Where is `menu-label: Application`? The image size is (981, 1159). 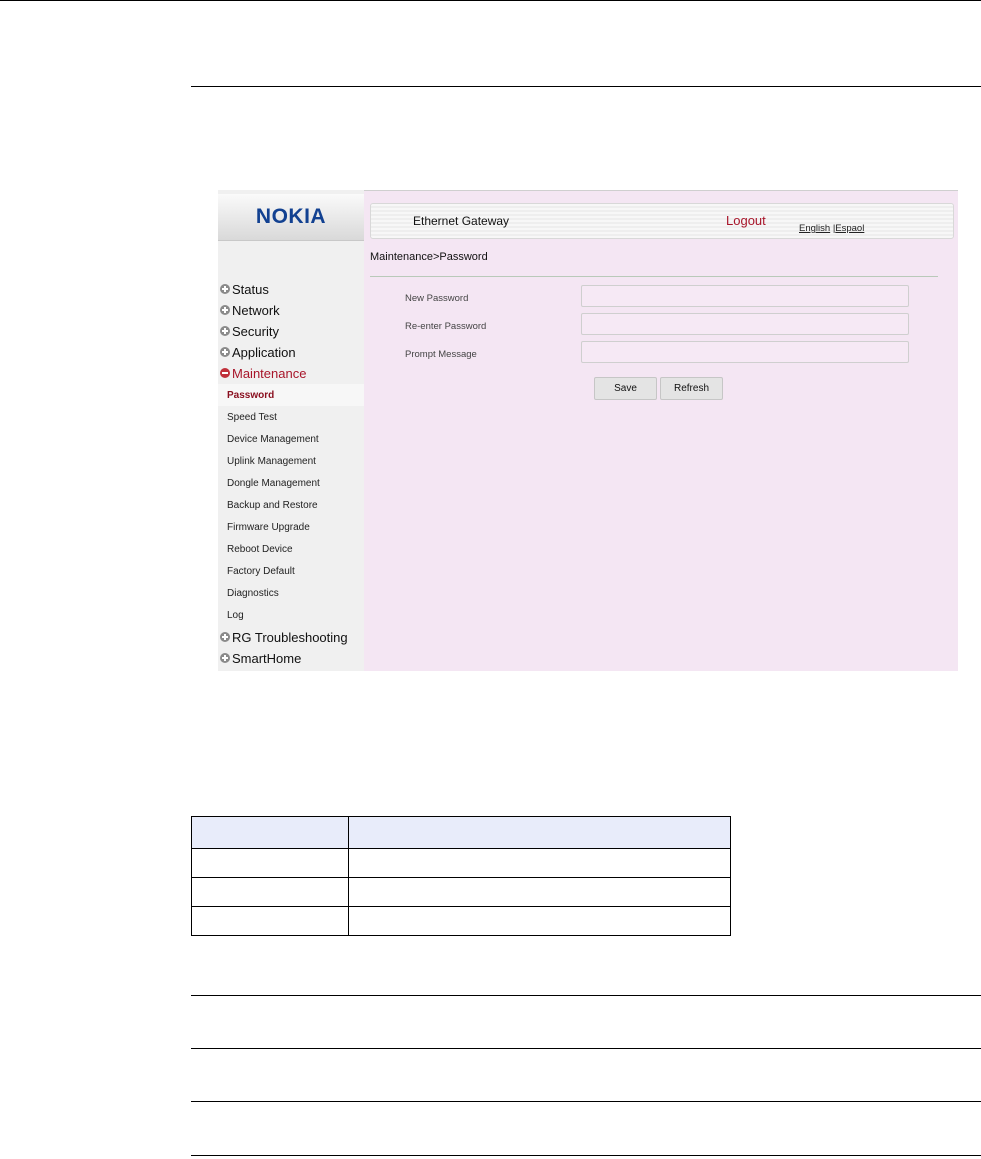
menu-label: Application is located at coordinates (264, 352).